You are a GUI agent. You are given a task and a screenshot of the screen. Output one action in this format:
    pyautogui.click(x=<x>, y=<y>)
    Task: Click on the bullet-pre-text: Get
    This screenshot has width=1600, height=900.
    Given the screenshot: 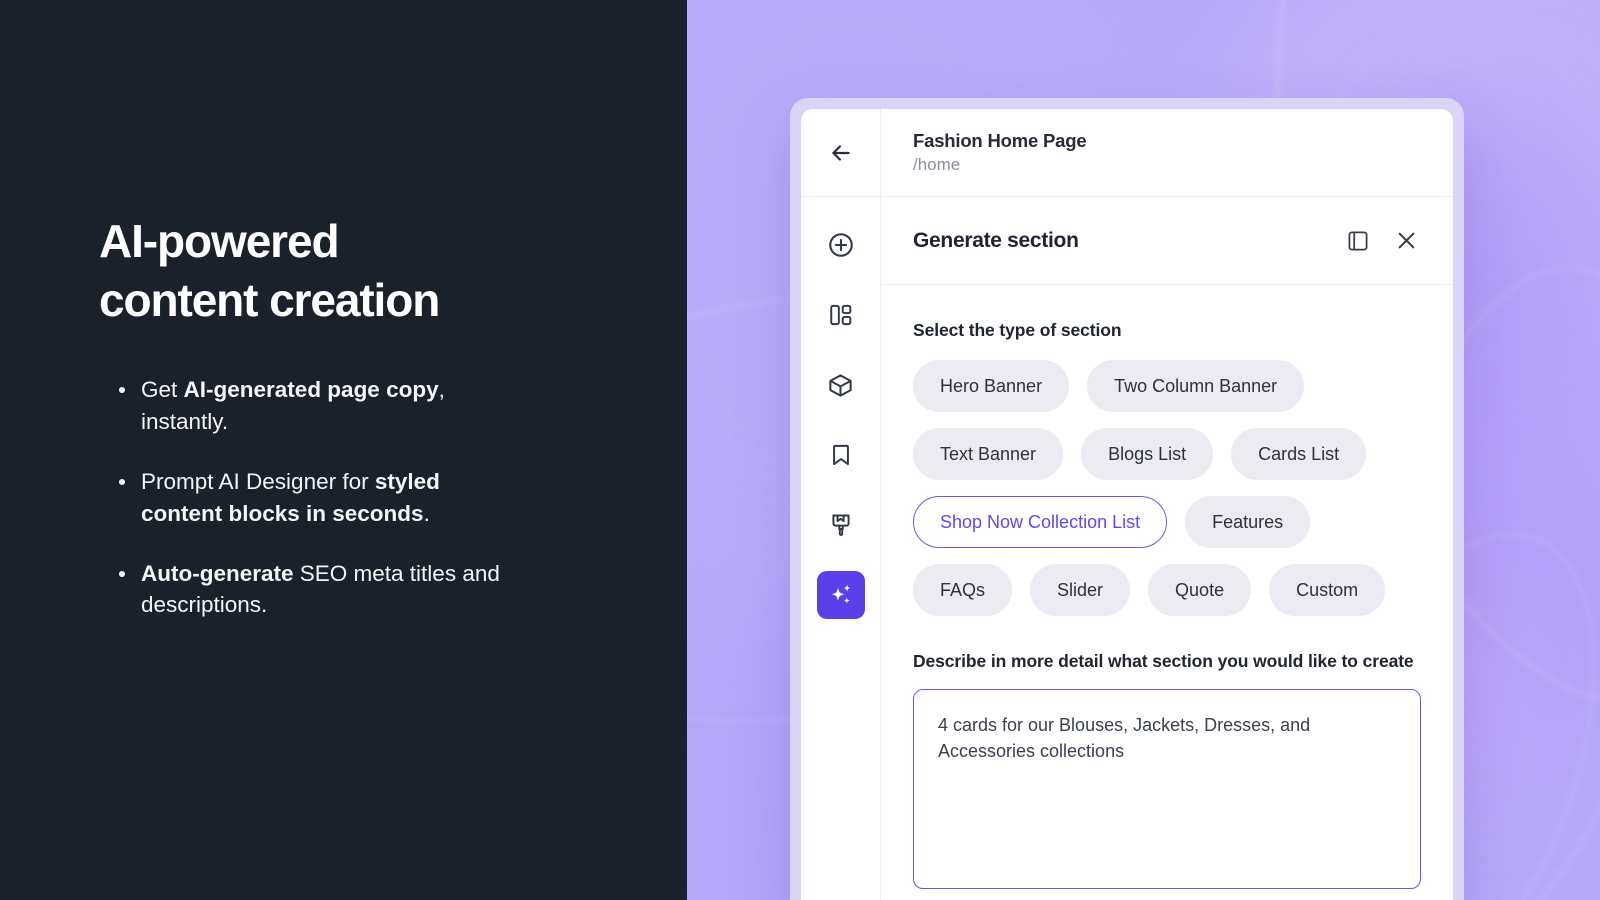 What is the action you would take?
    pyautogui.click(x=162, y=389)
    